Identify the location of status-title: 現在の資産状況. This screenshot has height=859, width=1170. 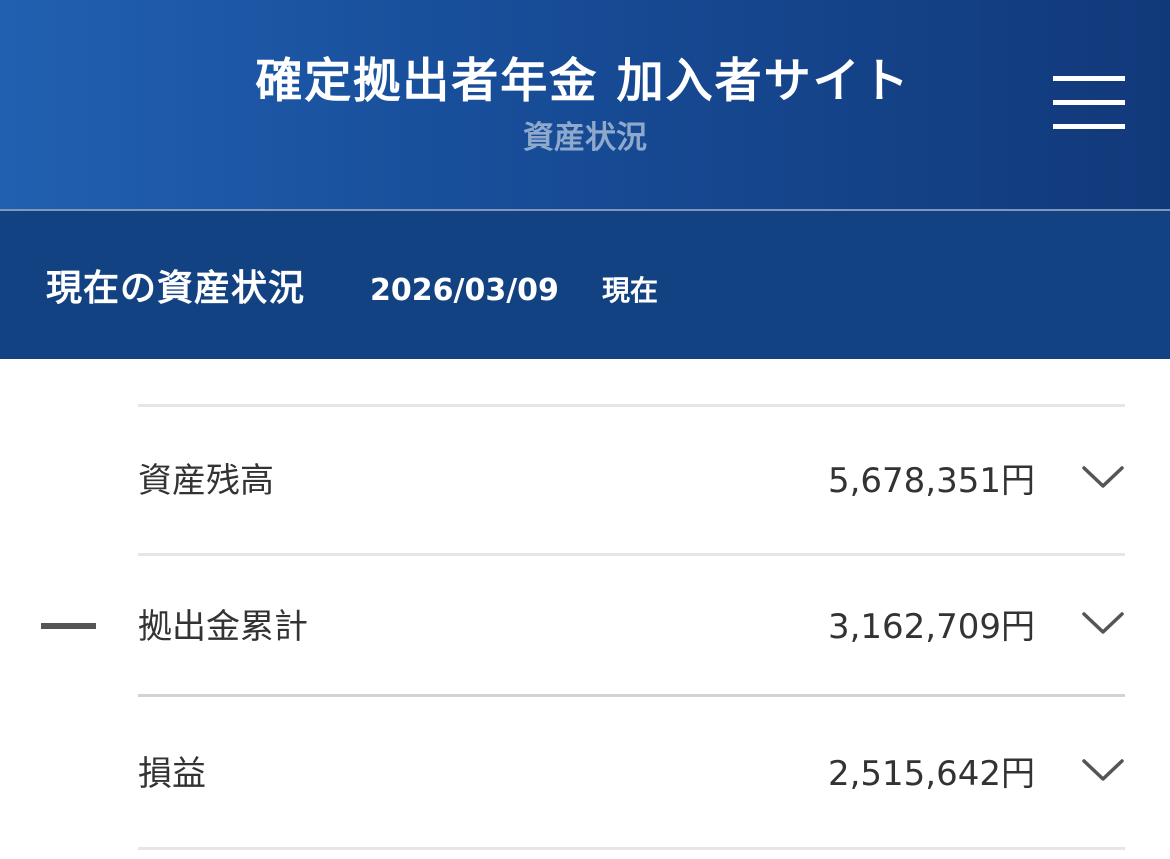
(176, 288).